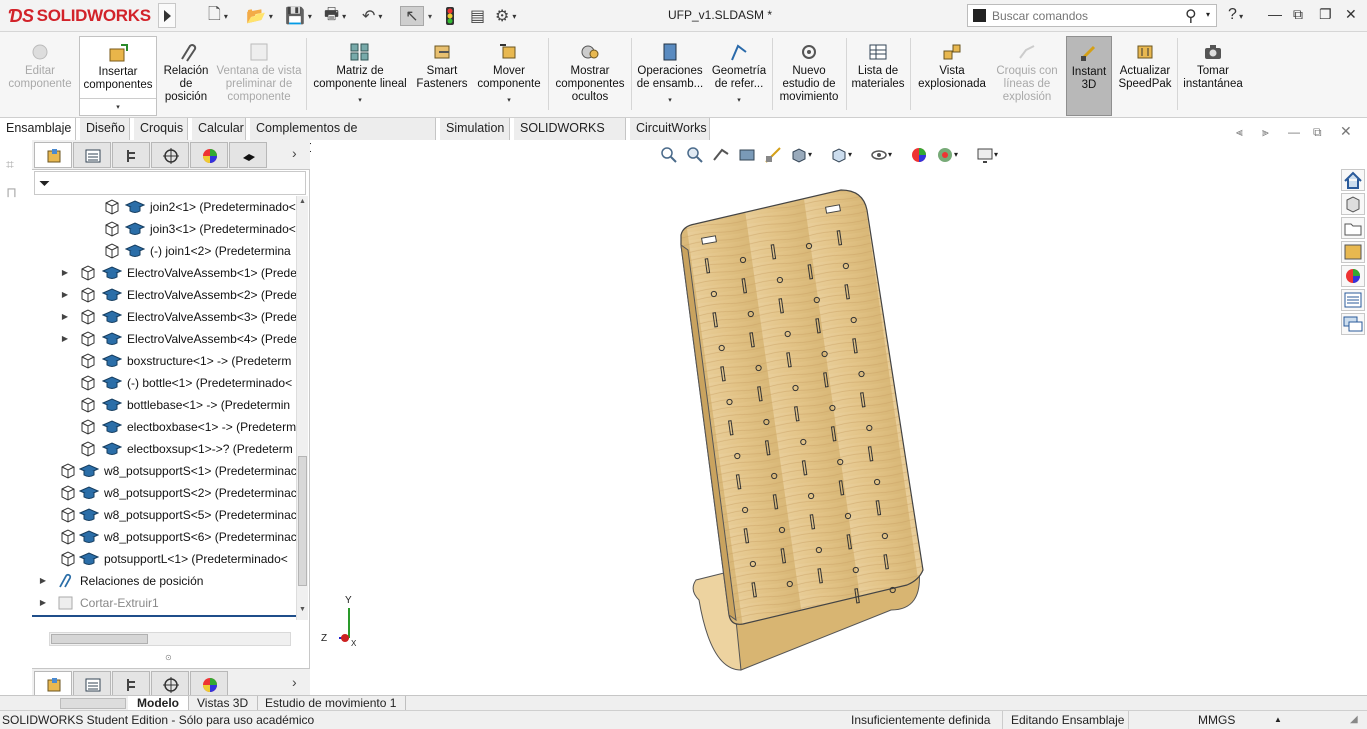  What do you see at coordinates (164, 449) in the screenshot?
I see `tree-item: electboxsup<1>->? (Predeterm` at bounding box center [164, 449].